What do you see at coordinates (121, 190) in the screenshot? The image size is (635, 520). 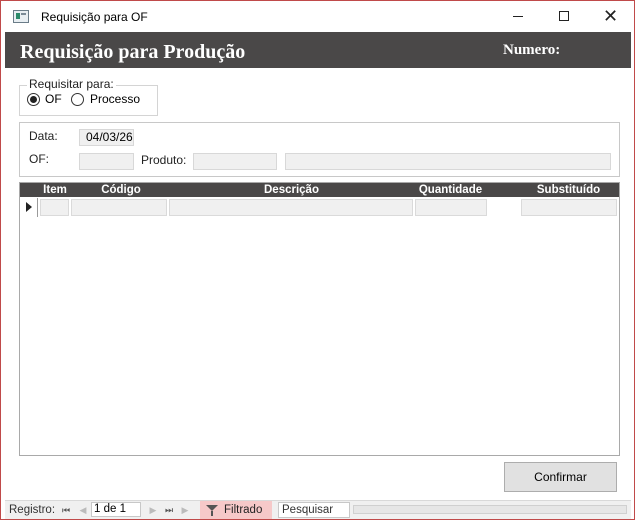 I see `col-codigo: Código` at bounding box center [121, 190].